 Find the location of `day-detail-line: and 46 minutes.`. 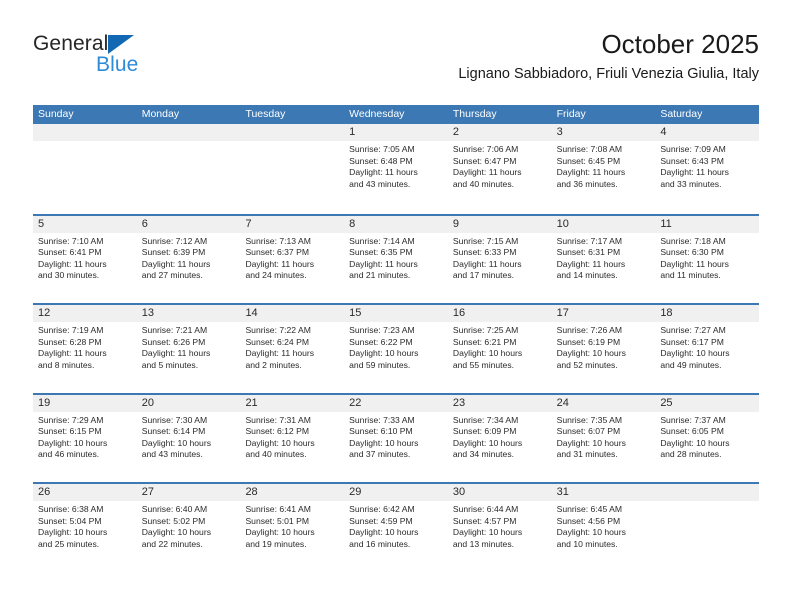

day-detail-line: and 46 minutes. is located at coordinates (69, 454).